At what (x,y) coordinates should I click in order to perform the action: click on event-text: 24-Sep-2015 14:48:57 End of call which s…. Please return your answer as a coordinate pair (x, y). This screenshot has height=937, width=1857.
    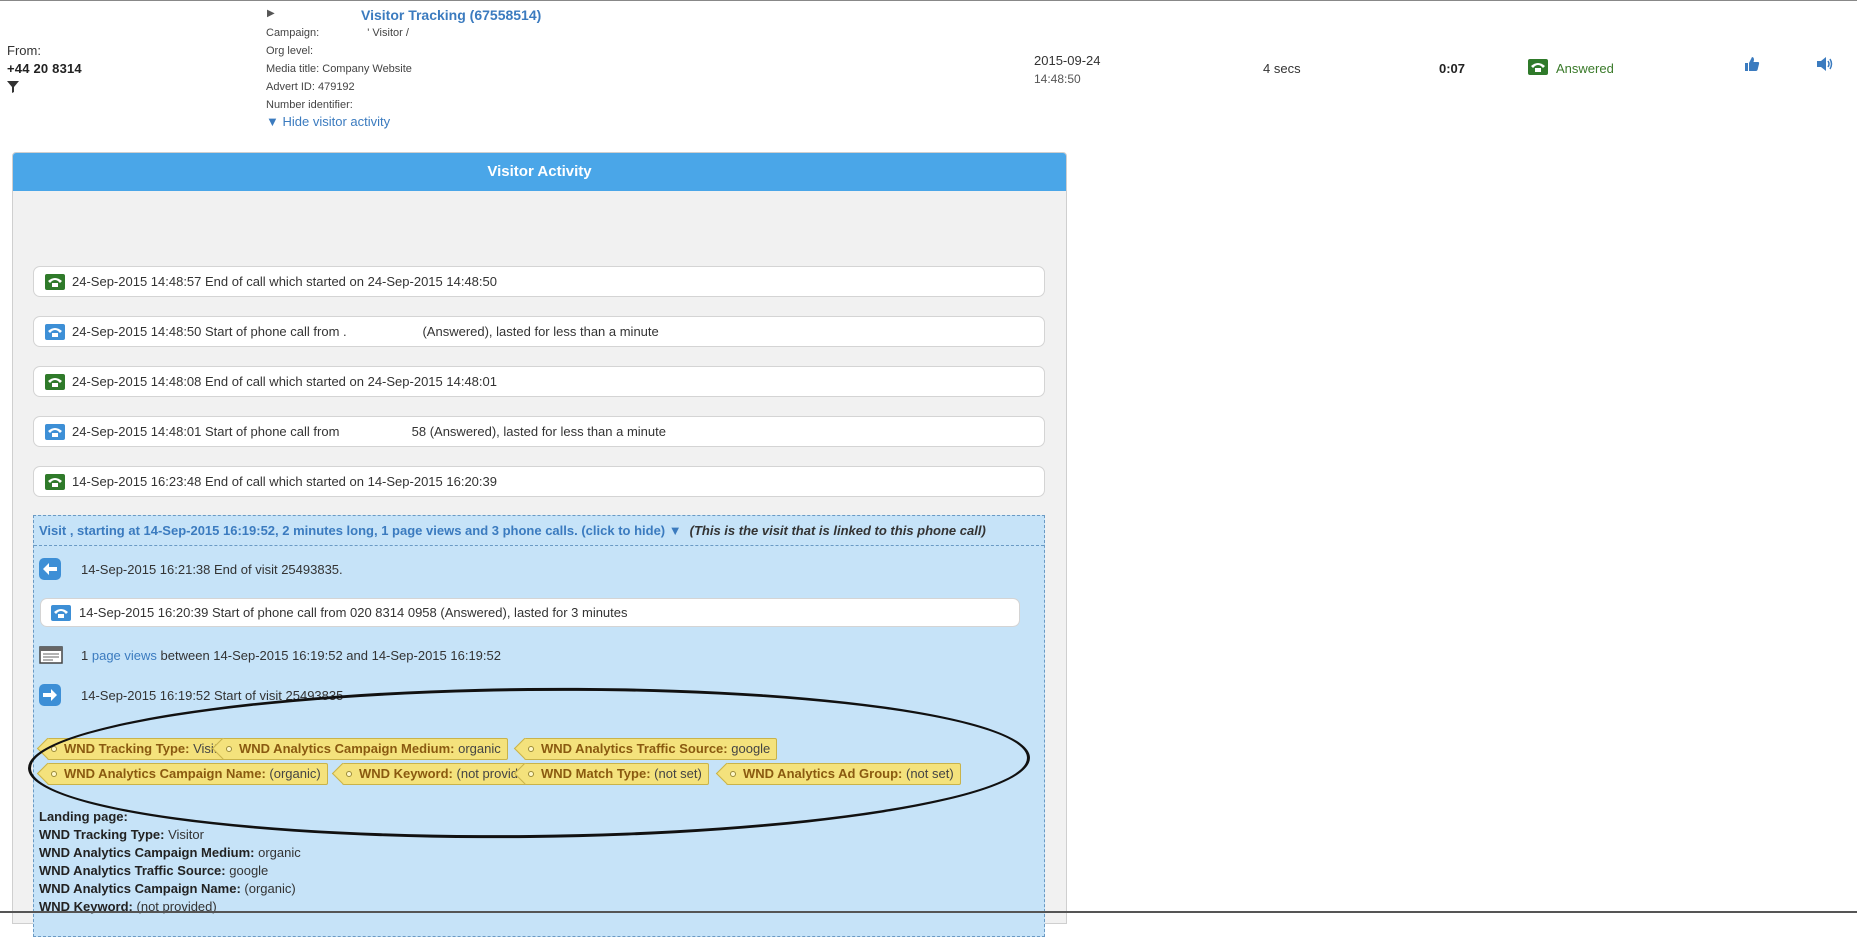
    Looking at the image, I should click on (284, 281).